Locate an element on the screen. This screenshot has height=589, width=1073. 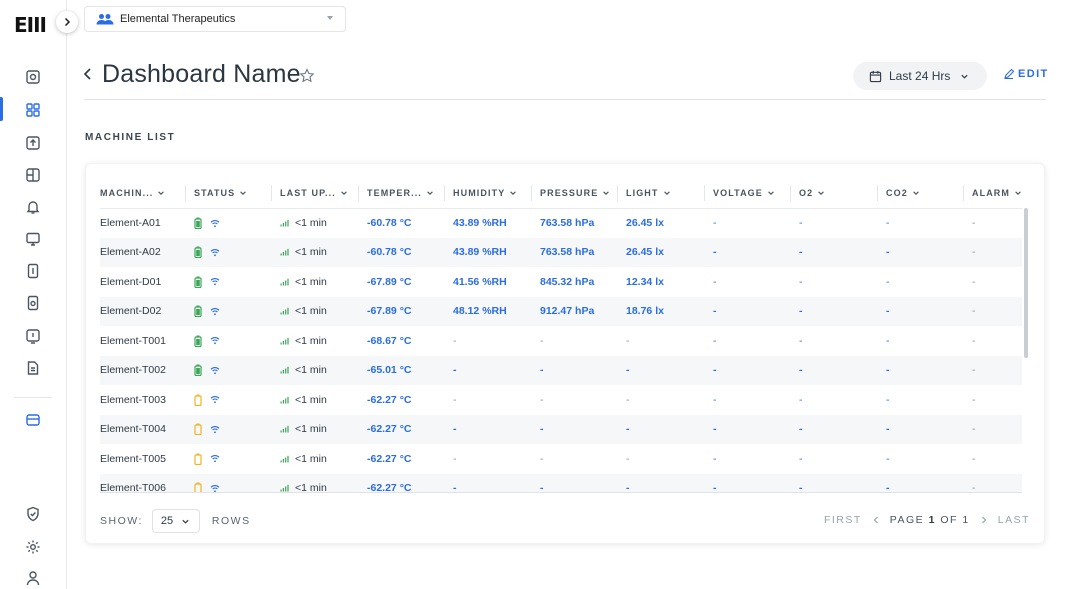
wifi-icon is located at coordinates (215, 400).